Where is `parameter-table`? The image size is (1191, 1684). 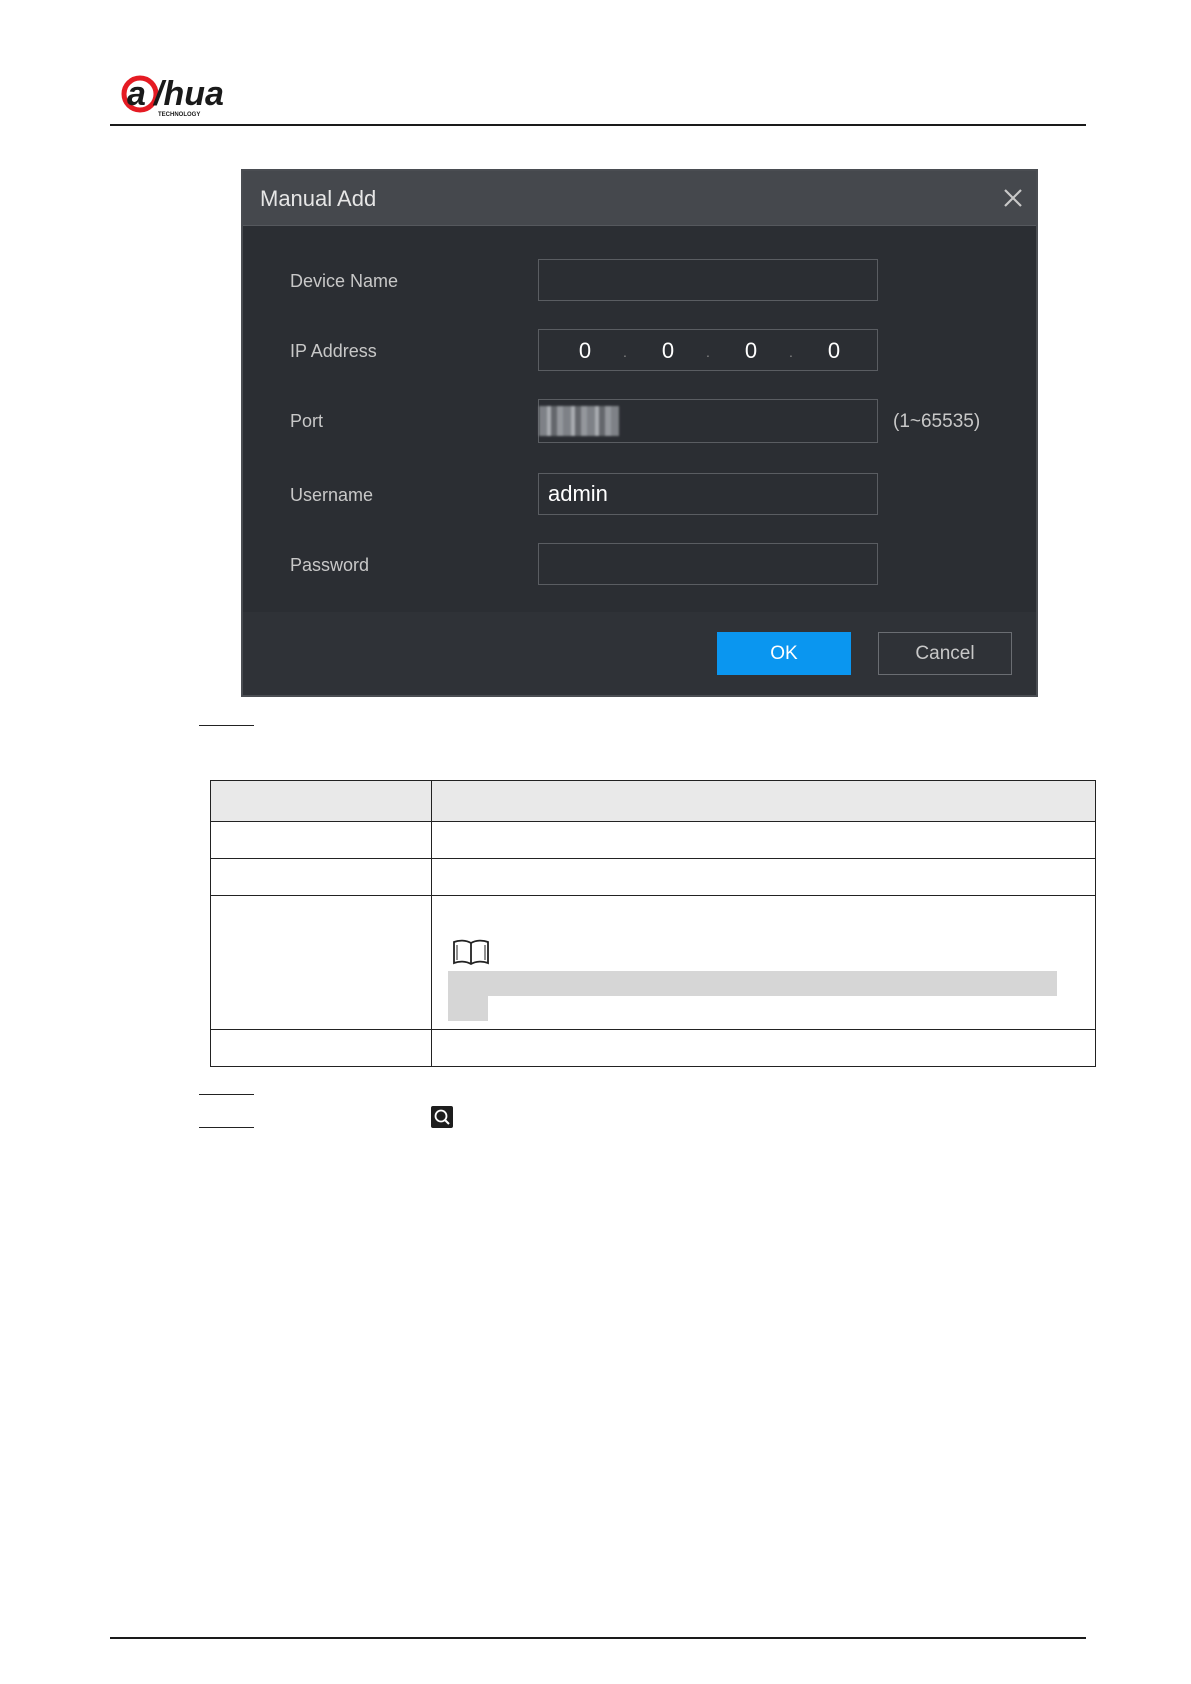 parameter-table is located at coordinates (653, 923).